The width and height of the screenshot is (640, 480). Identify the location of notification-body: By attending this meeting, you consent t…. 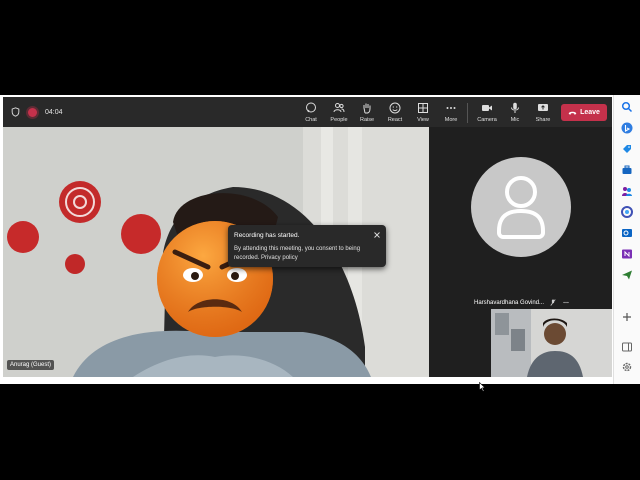
(297, 253).